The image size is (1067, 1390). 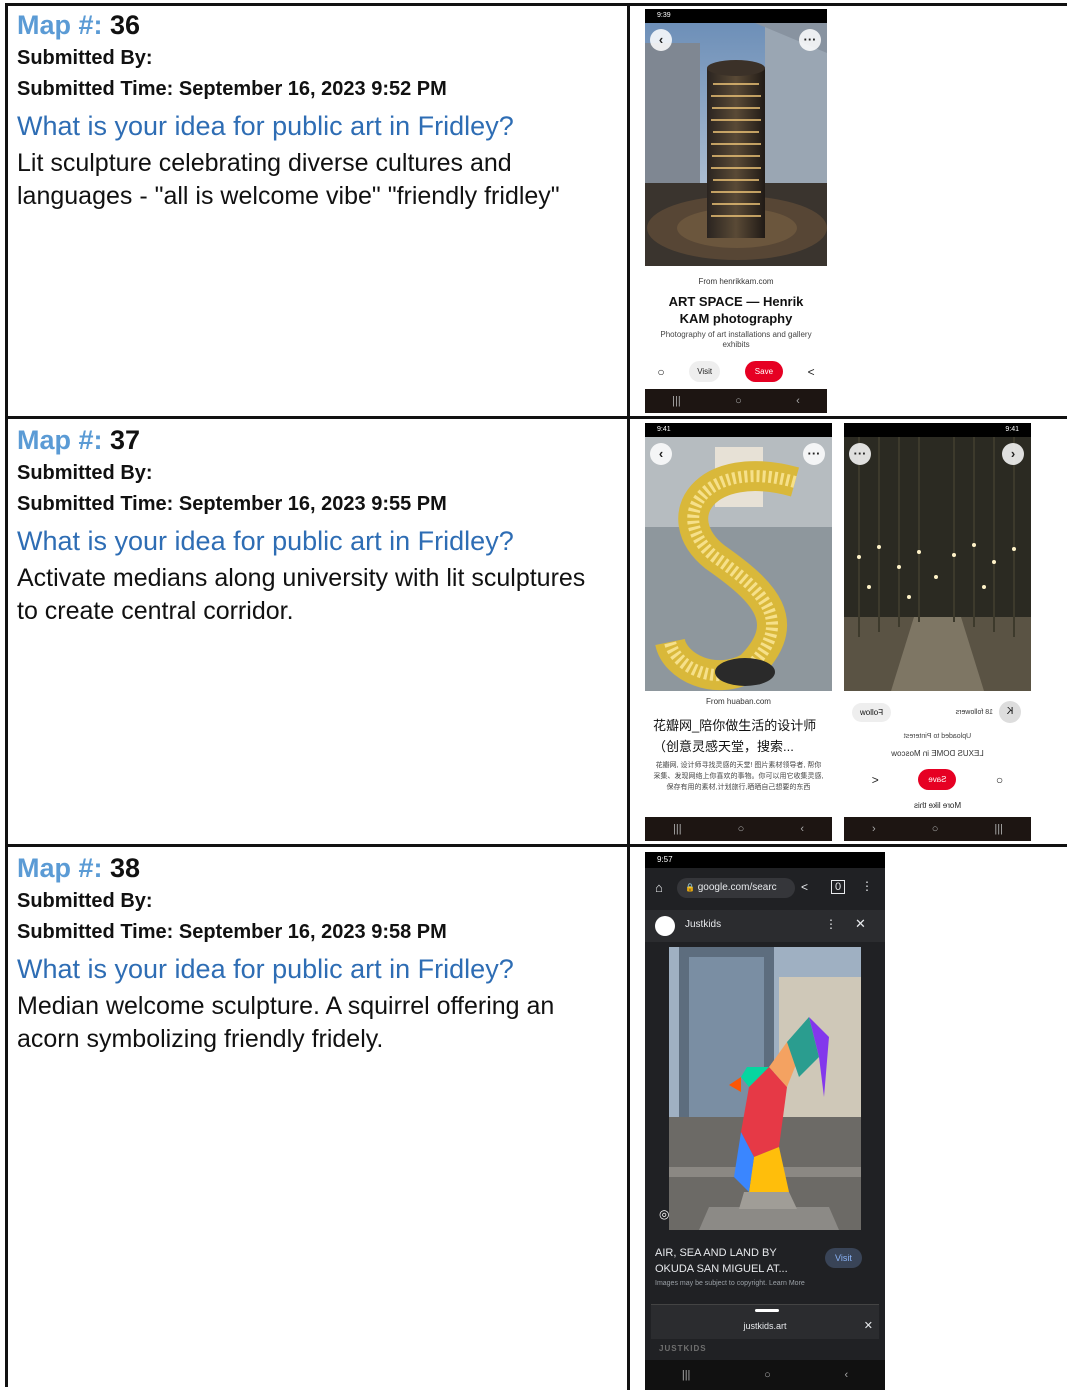 What do you see at coordinates (765, 1326) in the screenshot?
I see `preview-domain: justkids.art` at bounding box center [765, 1326].